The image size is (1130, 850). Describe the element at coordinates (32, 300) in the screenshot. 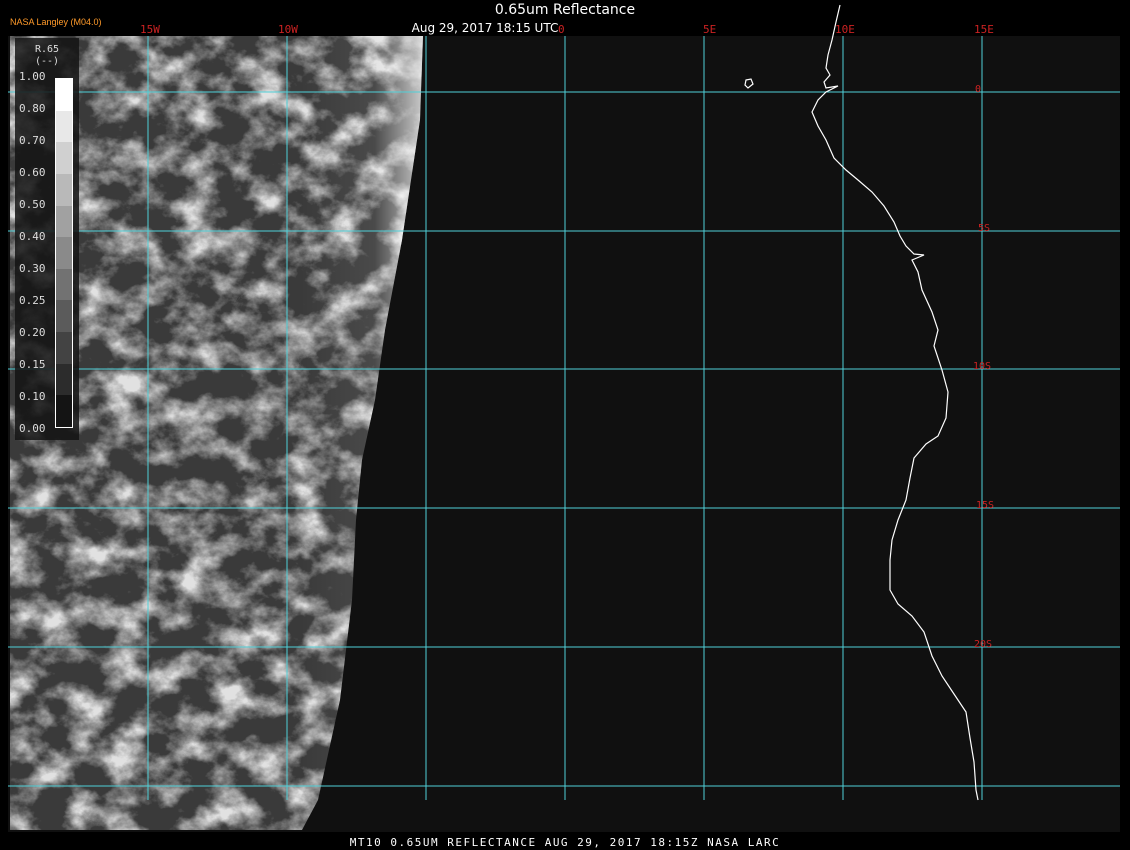

I see `legend-tick: 0.25` at that location.